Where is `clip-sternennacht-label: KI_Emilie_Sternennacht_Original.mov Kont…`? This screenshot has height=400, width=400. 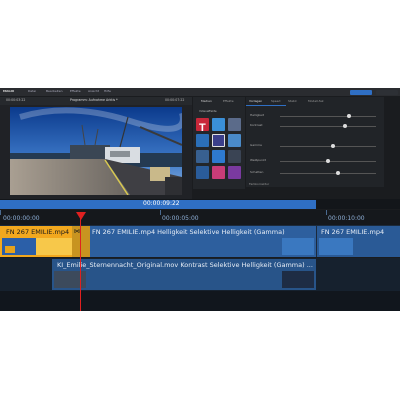 clip-sternennacht-label: KI_Emilie_Sternennacht_Original.mov Kont… is located at coordinates (185, 265).